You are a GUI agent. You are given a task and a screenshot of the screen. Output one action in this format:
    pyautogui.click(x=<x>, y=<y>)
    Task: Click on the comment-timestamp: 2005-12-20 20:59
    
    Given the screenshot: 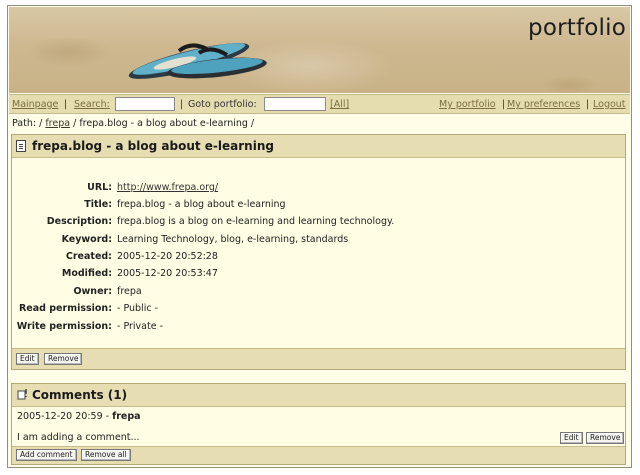 What is the action you would take?
    pyautogui.click(x=60, y=416)
    